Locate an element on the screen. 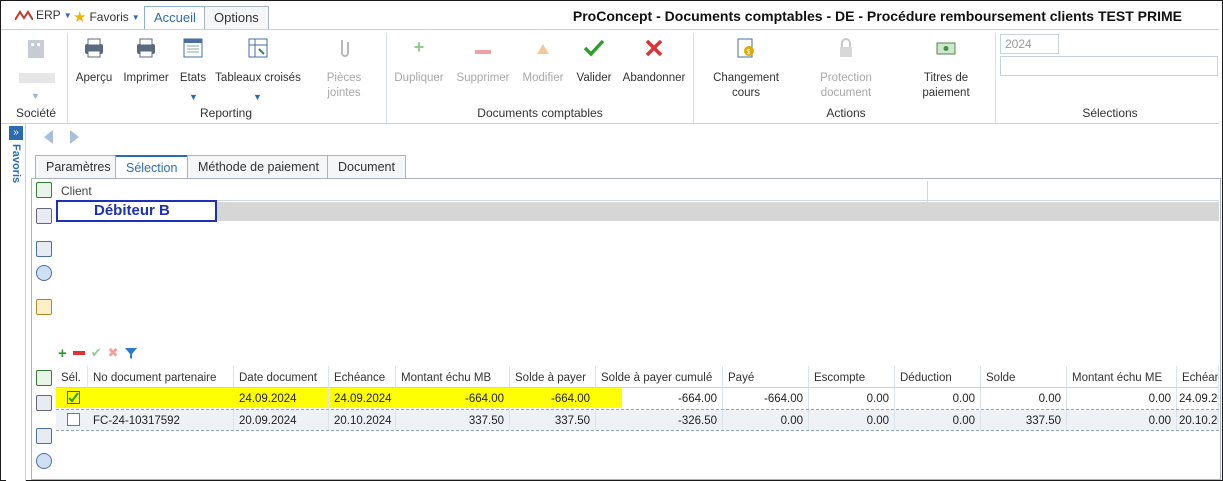  pieces-jointes-label: Pièces jointes is located at coordinates (344, 85).